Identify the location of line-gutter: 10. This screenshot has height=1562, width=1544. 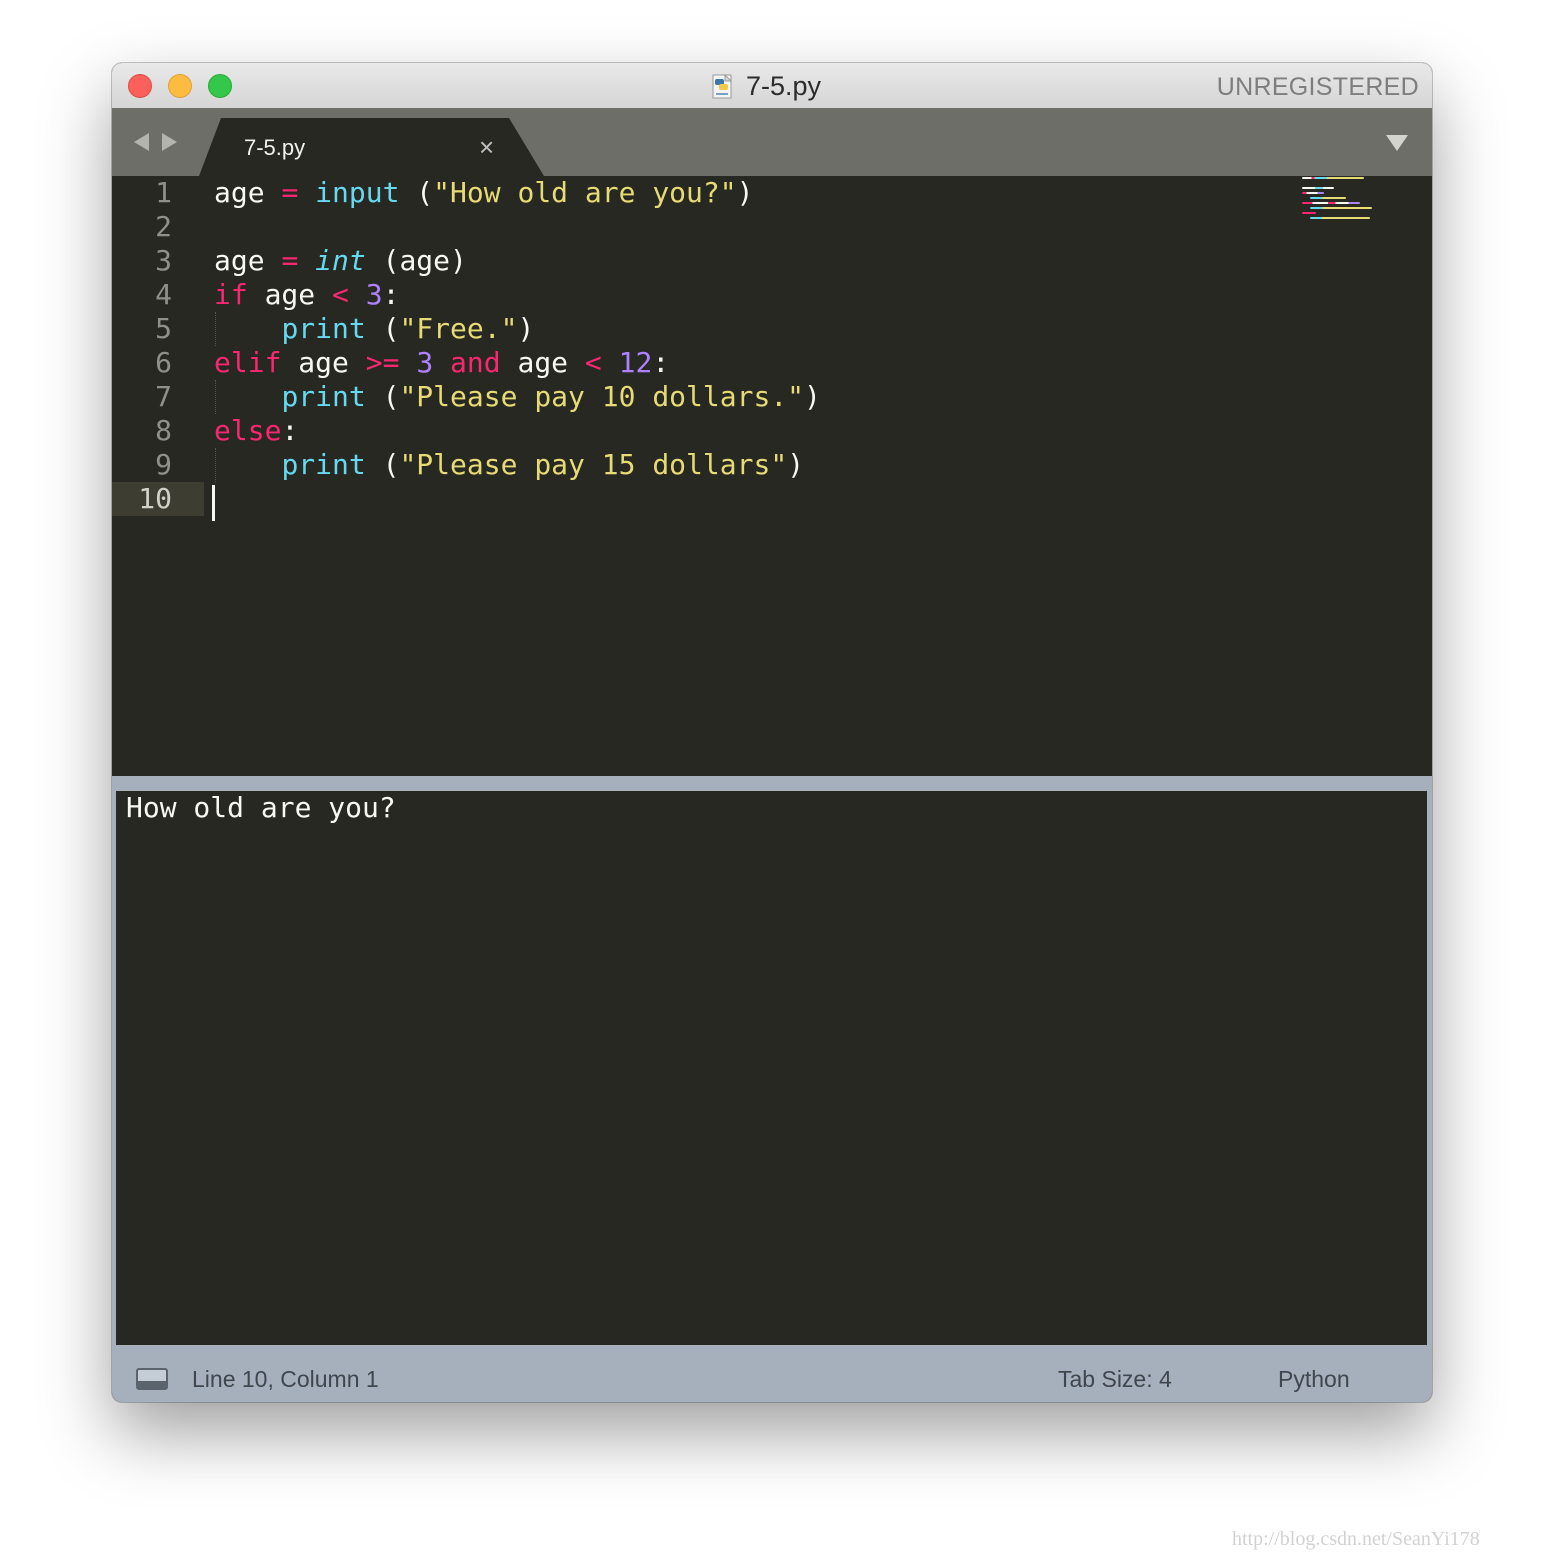
(158, 499).